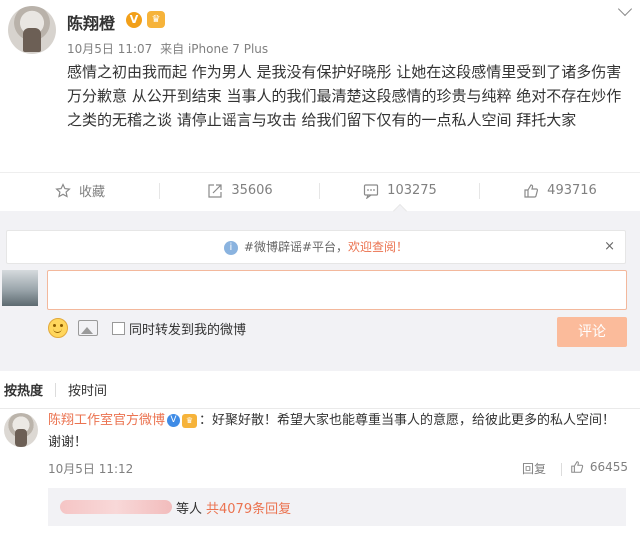 This screenshot has width=640, height=538. What do you see at coordinates (320, 390) in the screenshot?
I see `comment-sort-tabs: 按热度 按时间` at bounding box center [320, 390].